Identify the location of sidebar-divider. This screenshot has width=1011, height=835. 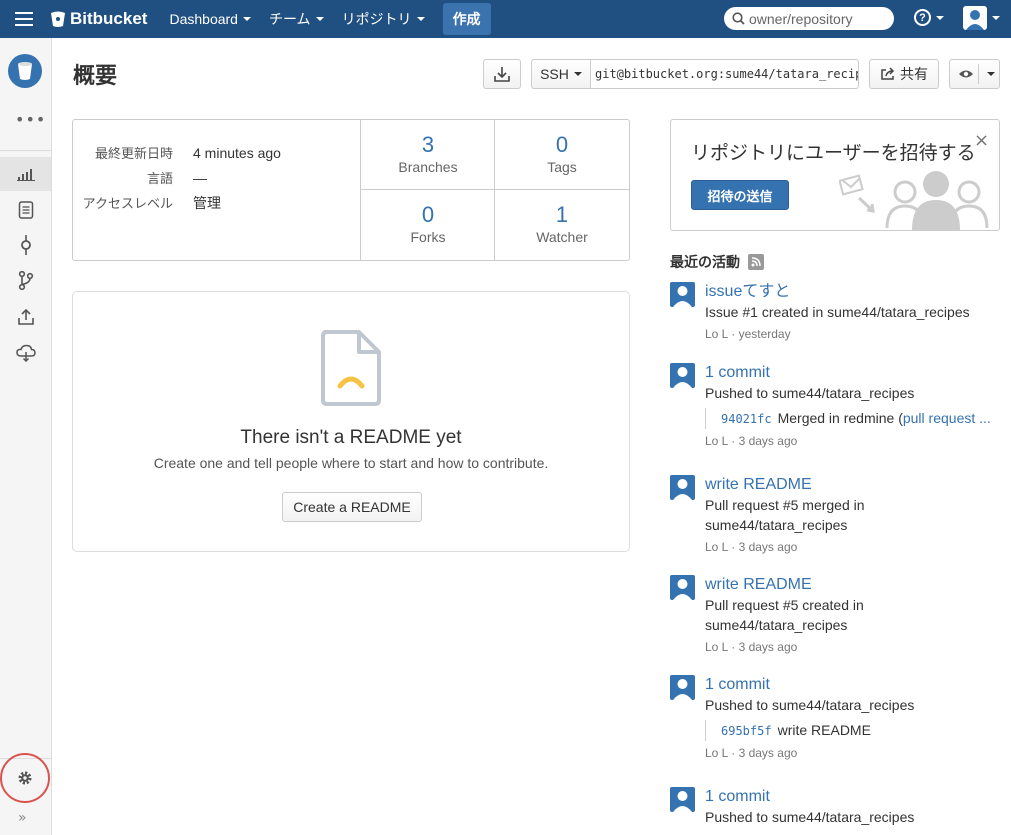
(26, 150).